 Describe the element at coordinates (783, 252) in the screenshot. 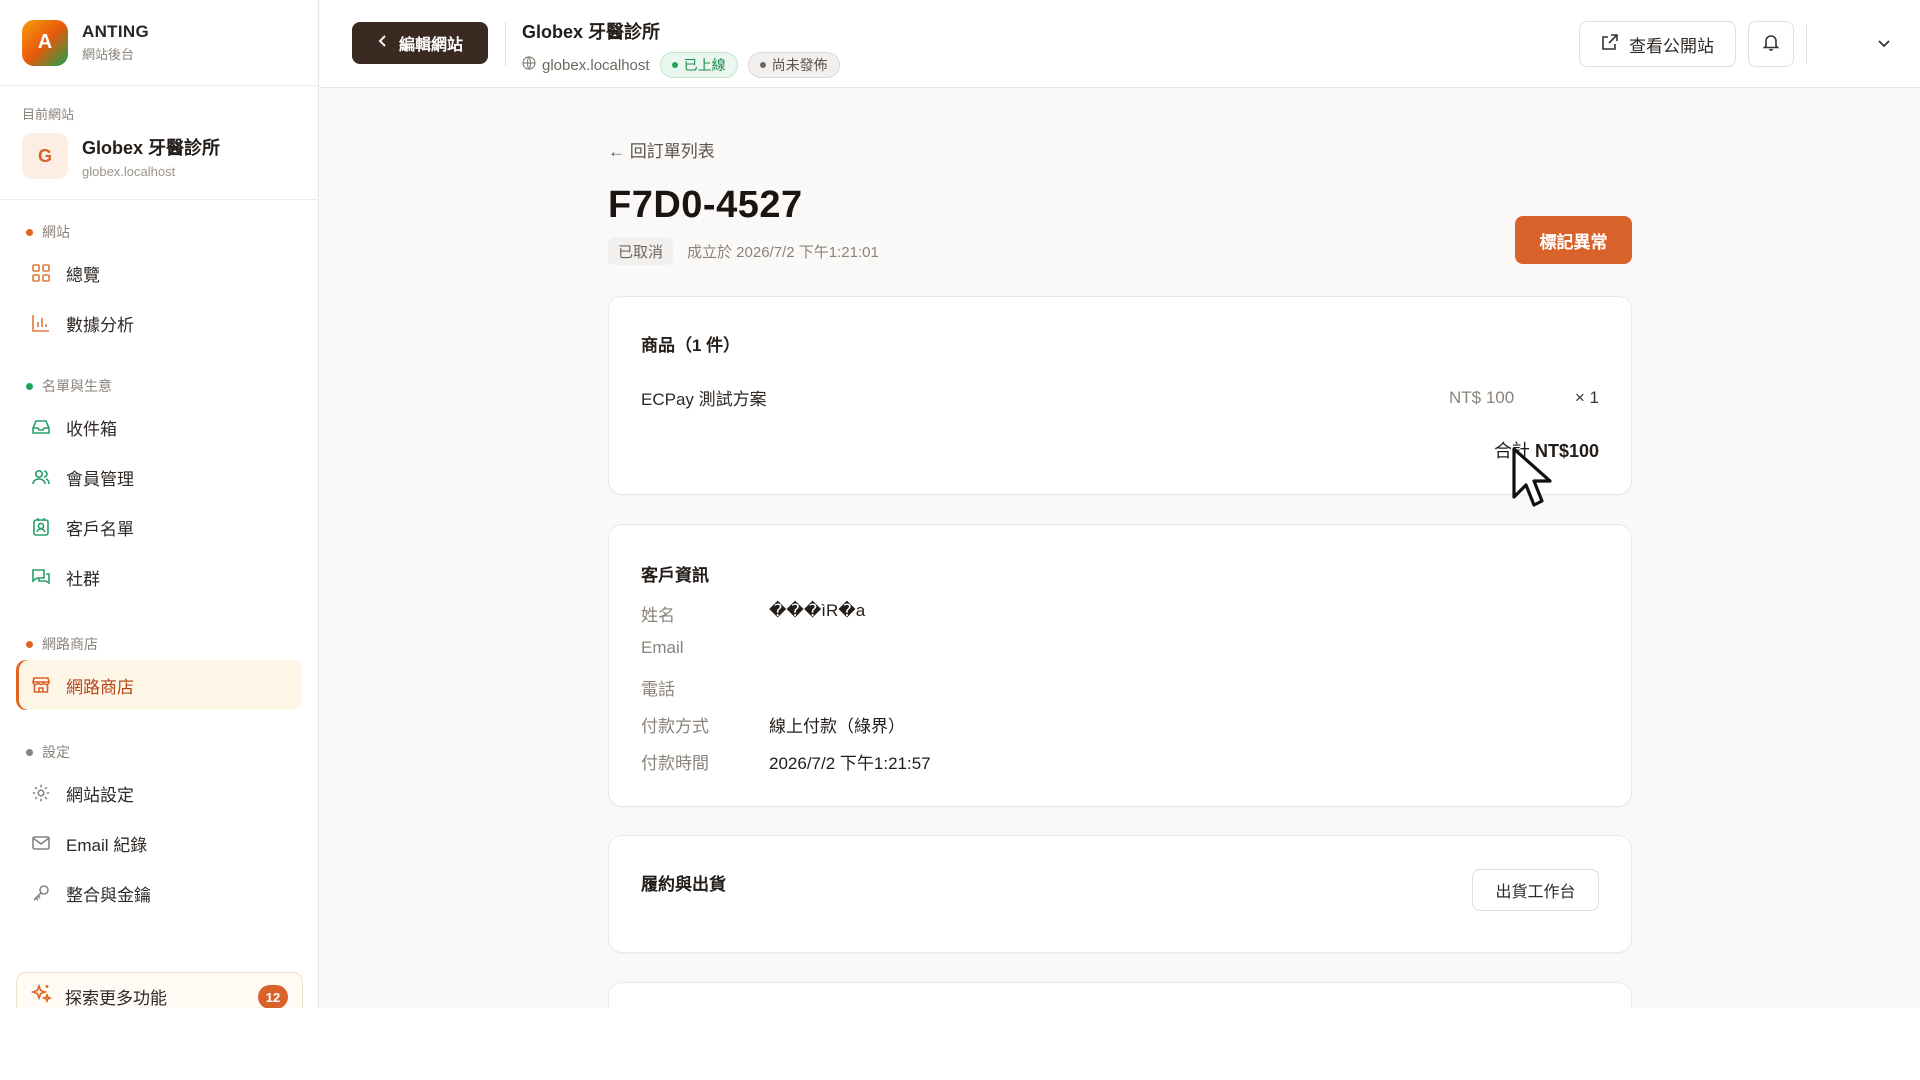

I see `order-created-time: 成立於 2026/7/2 下午1:21:01` at that location.